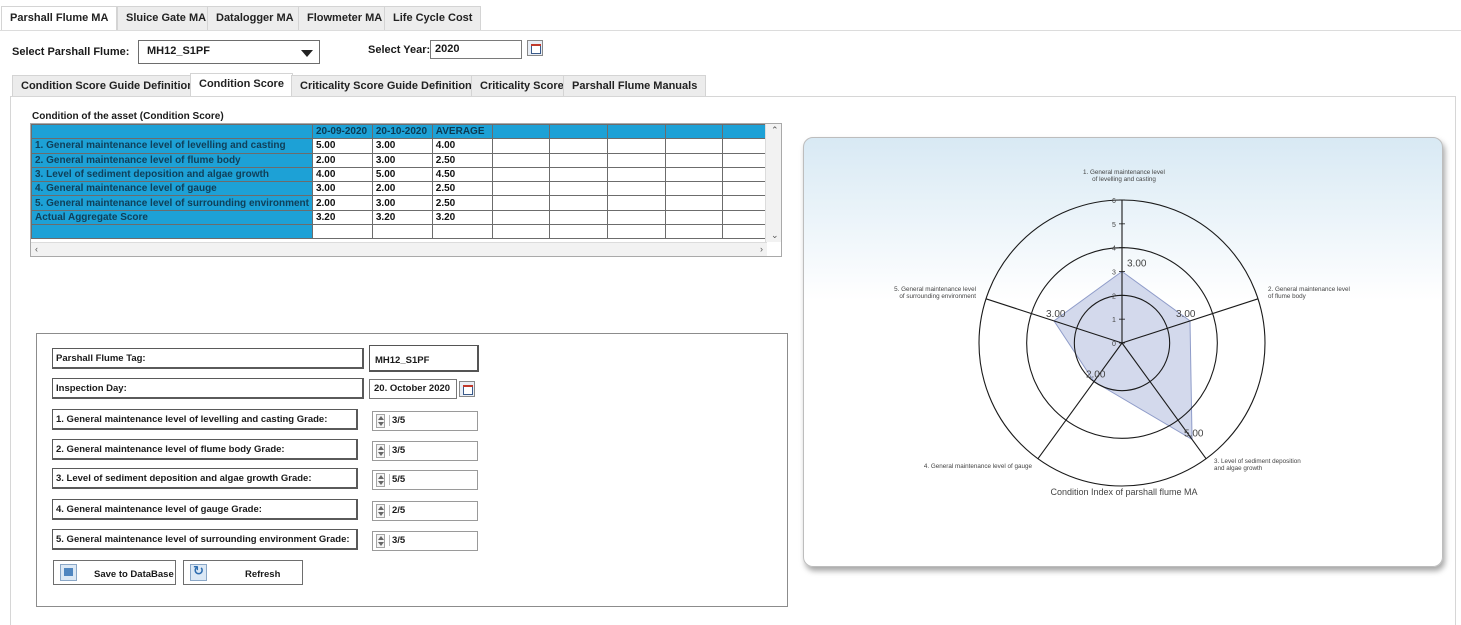 The width and height of the screenshot is (1461, 625). I want to click on radar-axis-label: 1. General maintenance level, so click(1124, 172).